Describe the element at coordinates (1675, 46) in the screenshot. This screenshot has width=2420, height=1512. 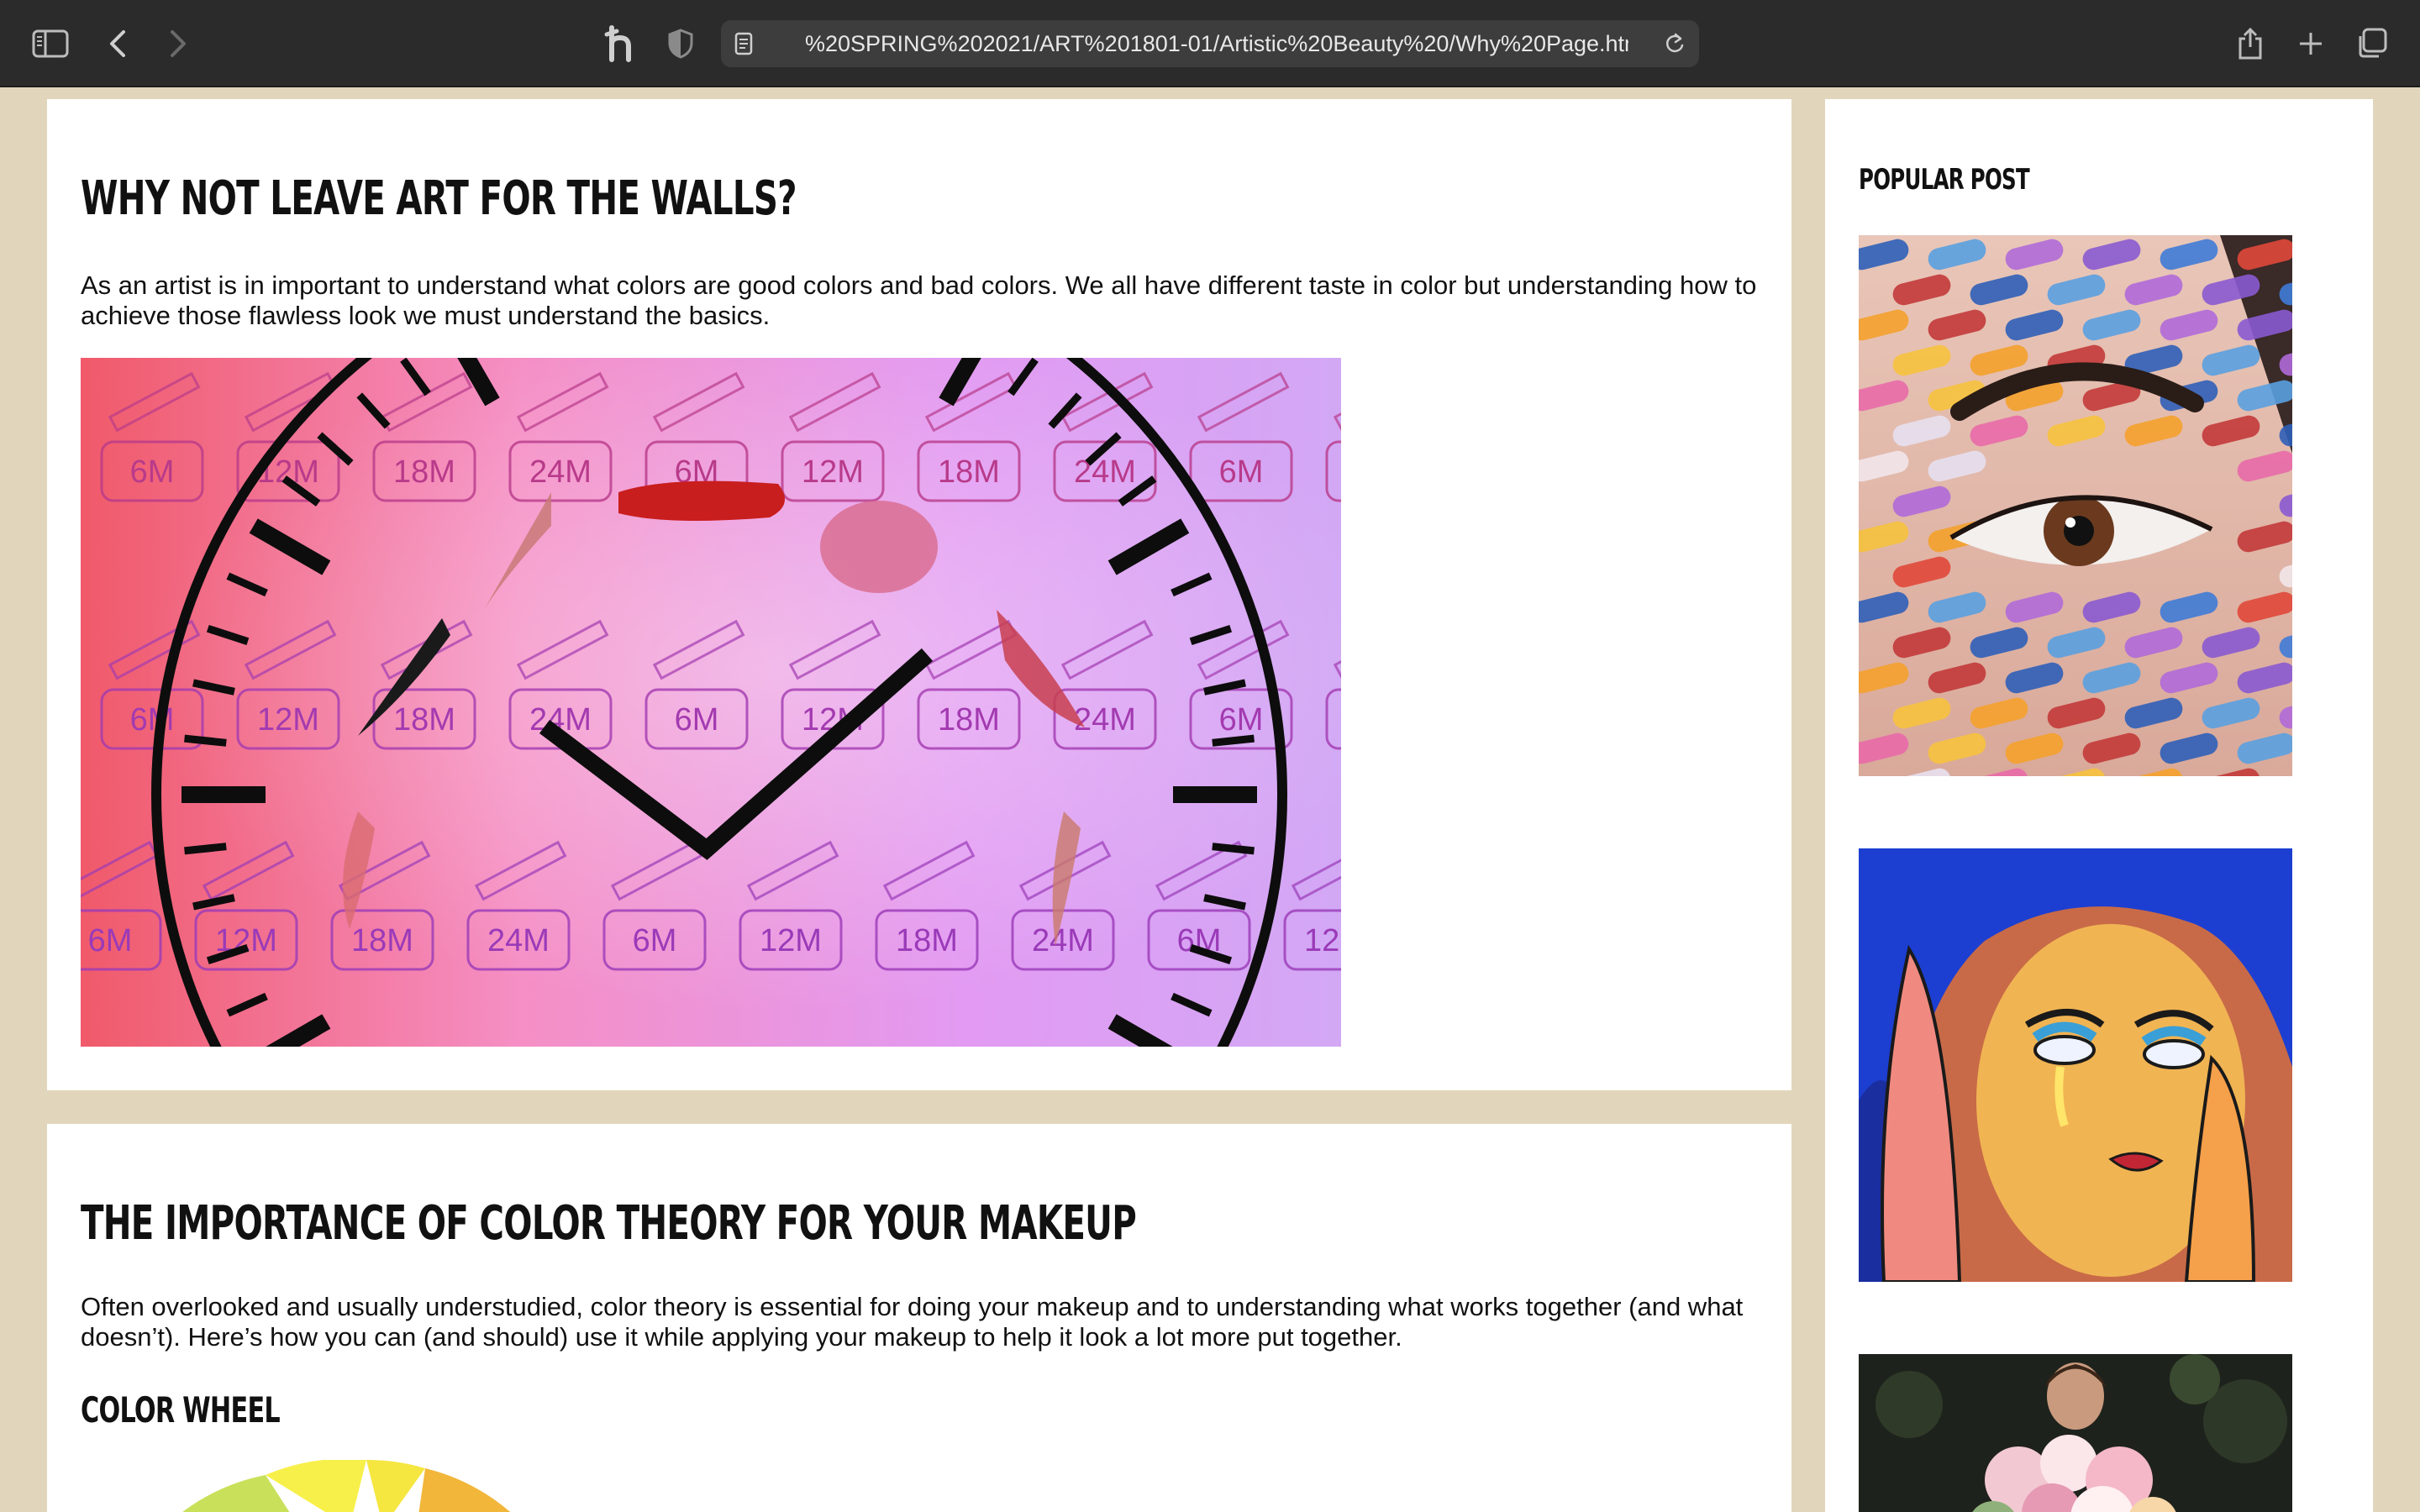
I see `reload-icon` at that location.